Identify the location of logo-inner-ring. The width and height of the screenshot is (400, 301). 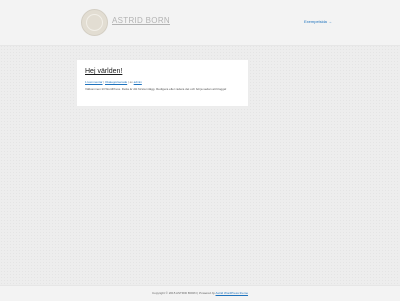
(94, 22).